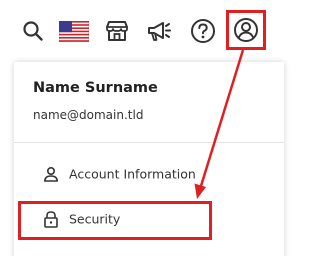 This screenshot has width=320, height=256. I want to click on account-icon, so click(246, 30).